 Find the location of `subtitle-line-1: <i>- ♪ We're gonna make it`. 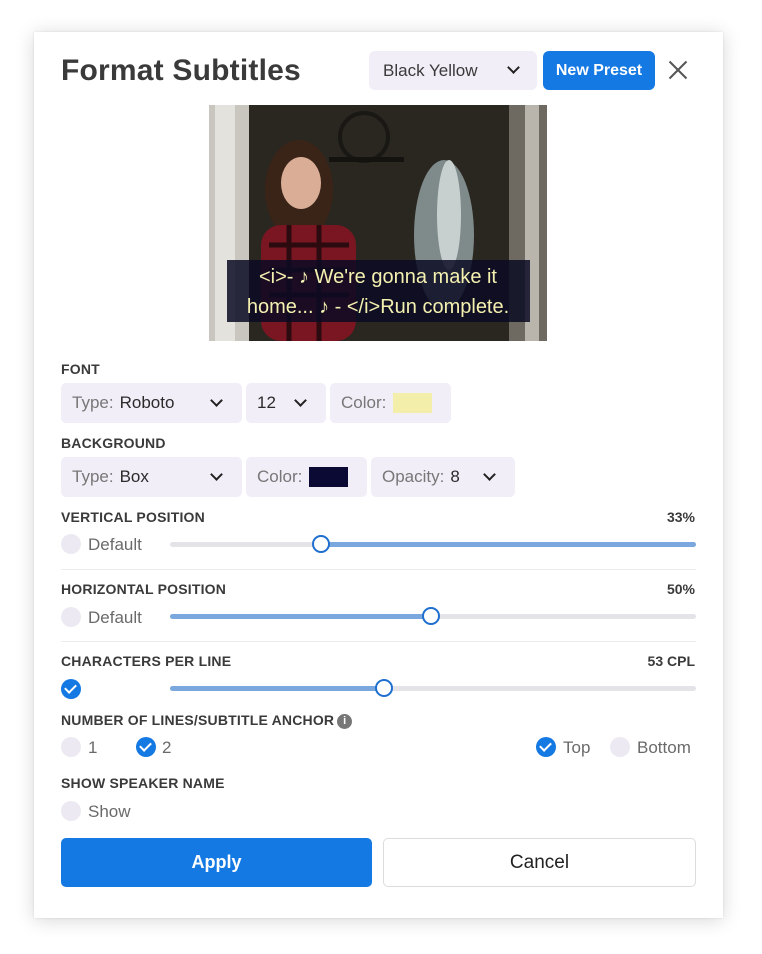

subtitle-line-1: <i>- ♪ We're gonna make it is located at coordinates (377, 277).